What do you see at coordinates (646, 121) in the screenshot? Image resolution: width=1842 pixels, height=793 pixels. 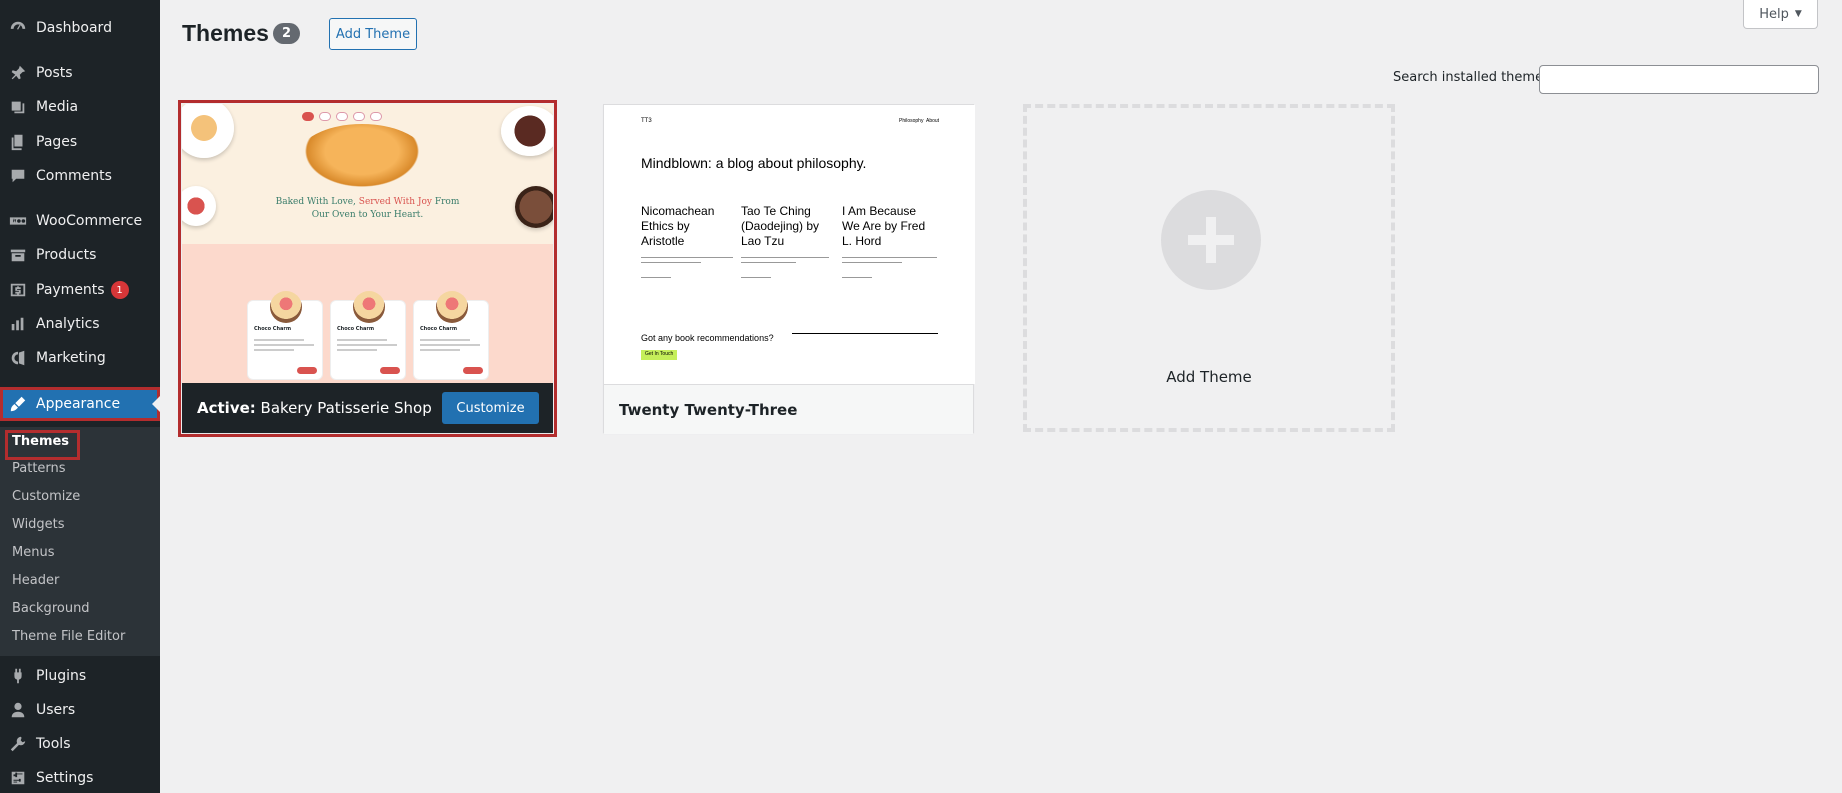 I see `preview-logo: TT3` at bounding box center [646, 121].